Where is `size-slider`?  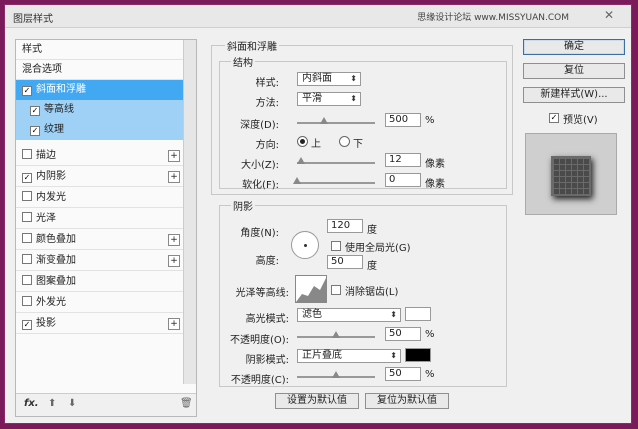 size-slider is located at coordinates (336, 163).